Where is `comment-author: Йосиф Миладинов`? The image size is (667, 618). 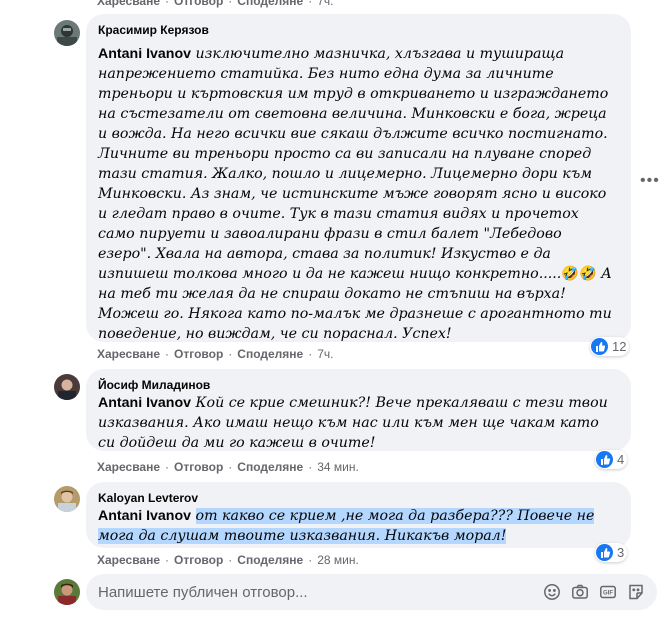 comment-author: Йосиф Миладинов is located at coordinates (358, 385).